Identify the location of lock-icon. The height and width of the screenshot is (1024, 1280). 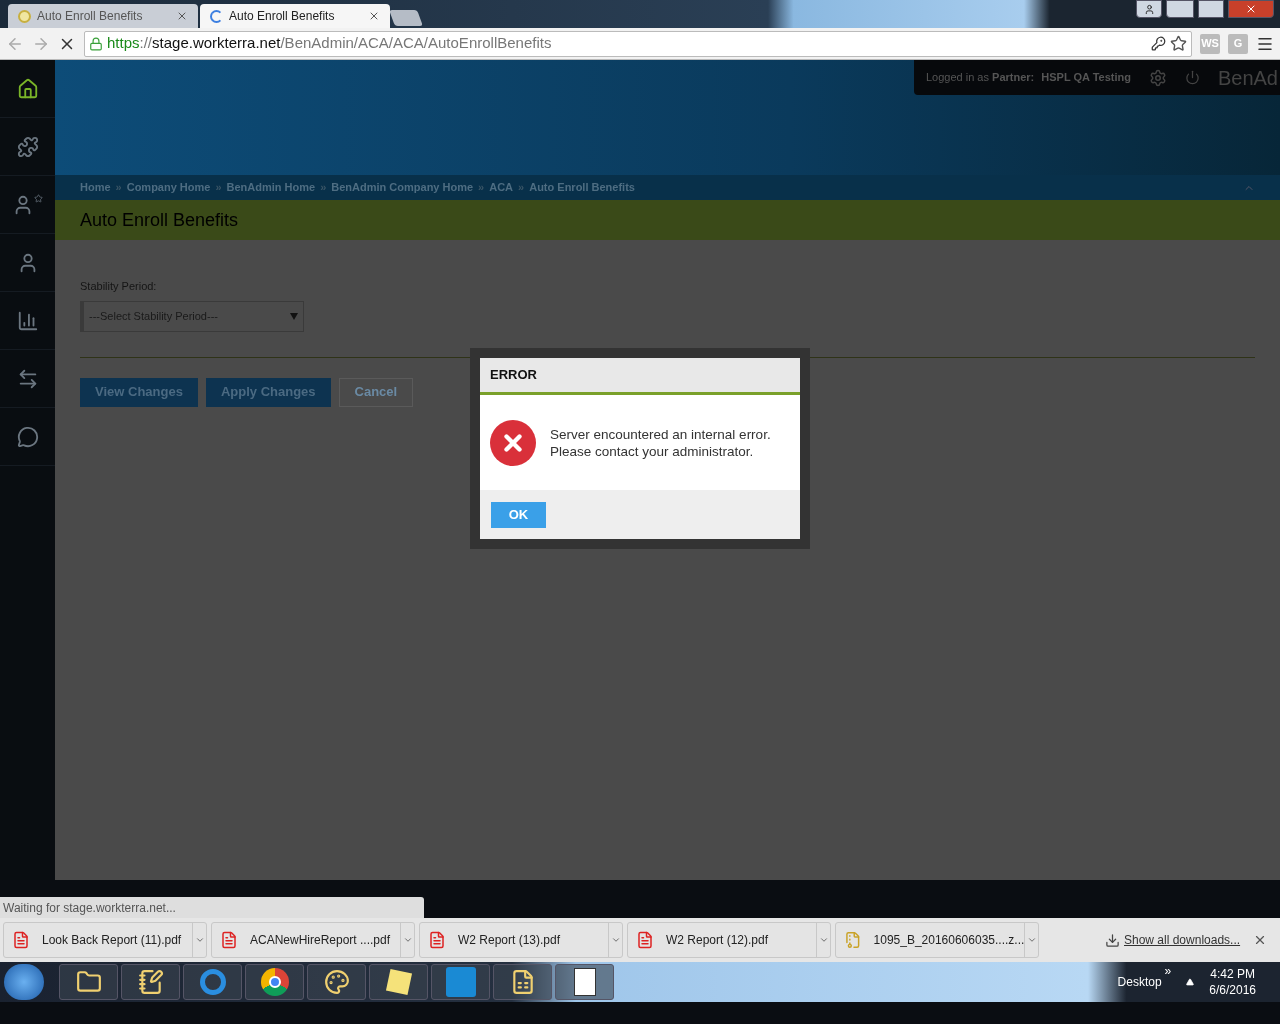
(96, 43).